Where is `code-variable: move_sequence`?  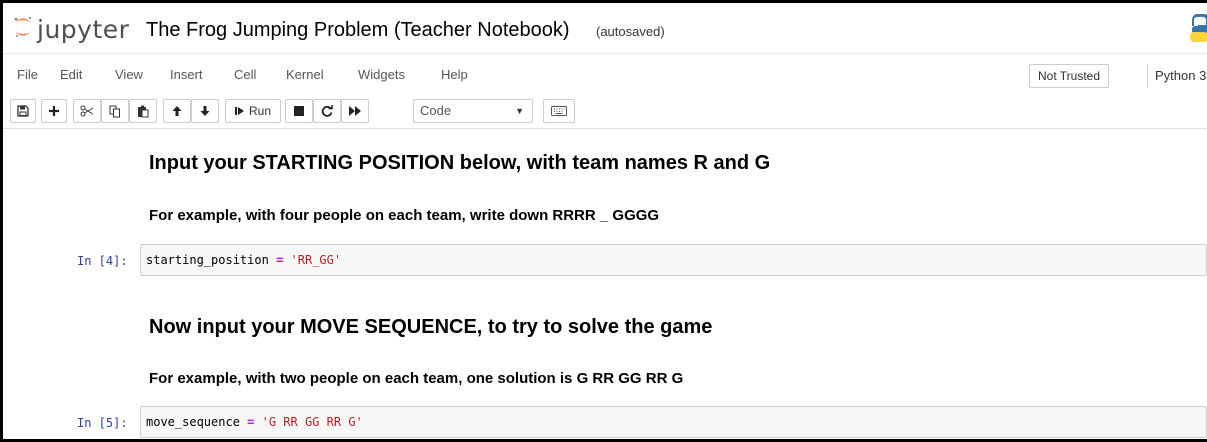 code-variable: move_sequence is located at coordinates (193, 422).